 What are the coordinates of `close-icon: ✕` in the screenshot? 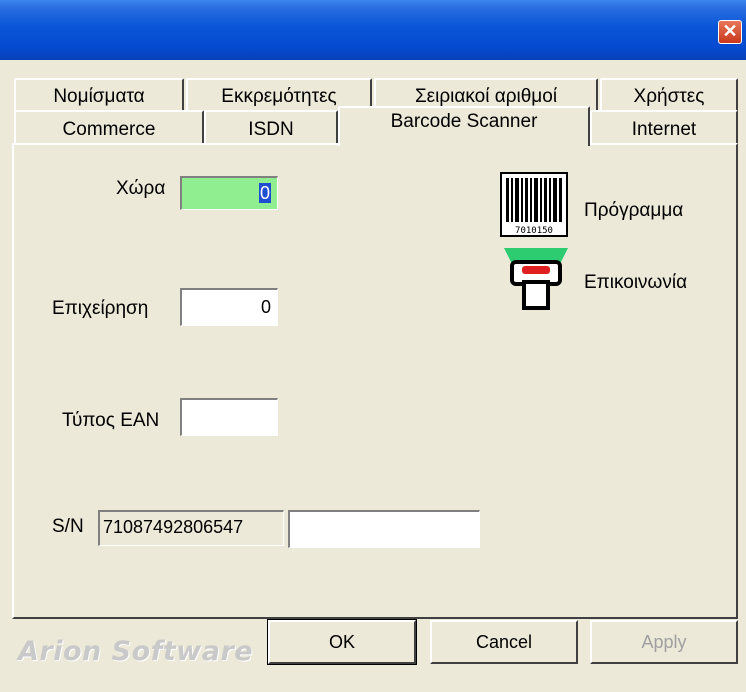 It's located at (730, 31).